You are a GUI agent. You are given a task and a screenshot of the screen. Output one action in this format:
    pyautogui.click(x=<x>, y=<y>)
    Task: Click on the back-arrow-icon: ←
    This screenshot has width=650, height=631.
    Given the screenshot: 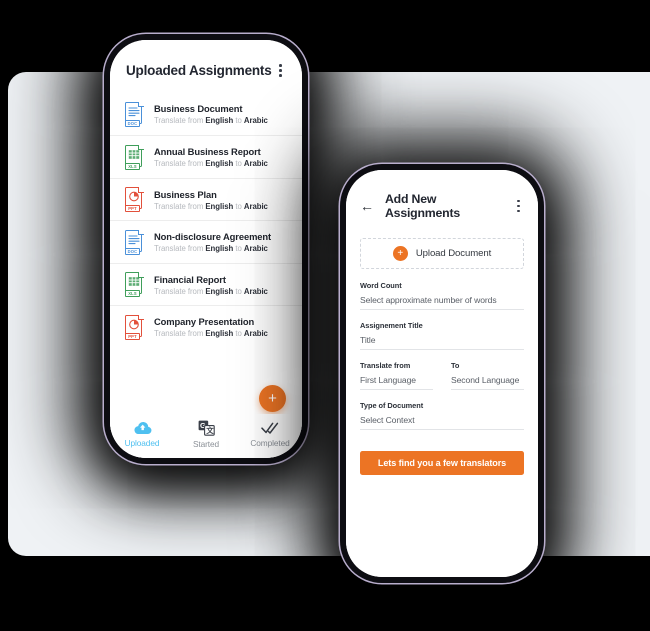 What is the action you would take?
    pyautogui.click(x=367, y=206)
    